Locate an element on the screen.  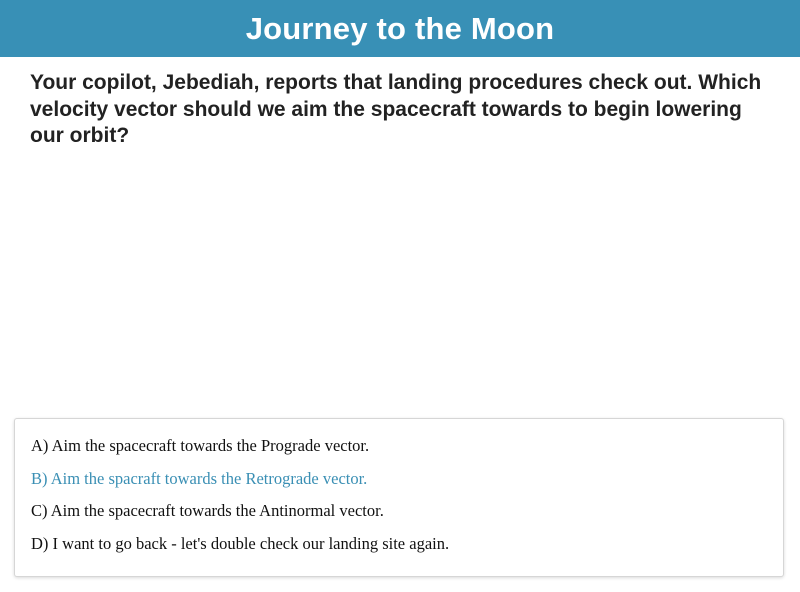
header-bar: Journey to the Moon is located at coordinates (400, 28).